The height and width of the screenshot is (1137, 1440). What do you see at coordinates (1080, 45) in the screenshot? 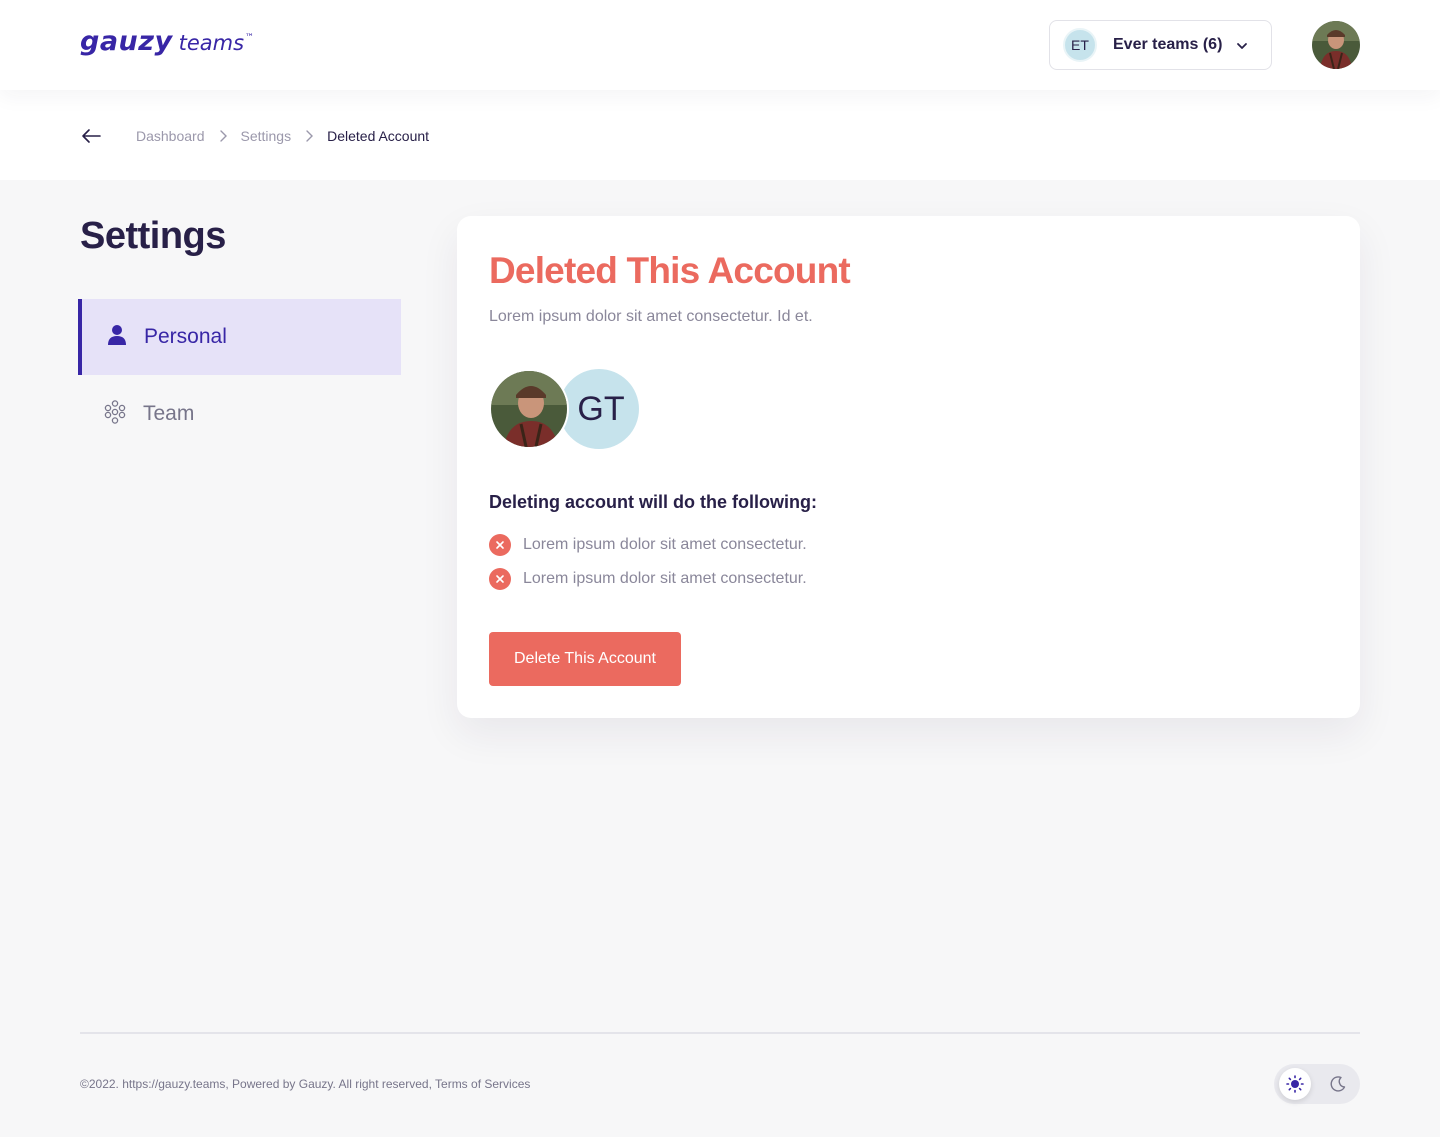
I see `team-avatar: ET` at bounding box center [1080, 45].